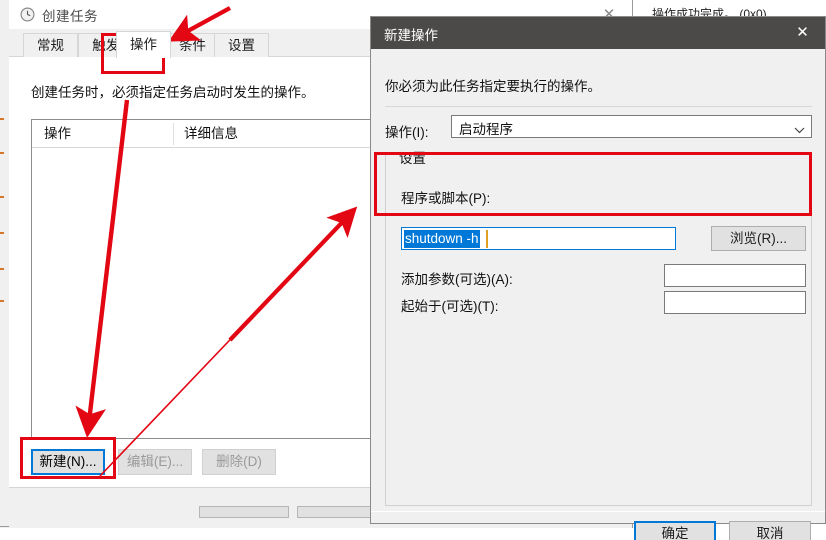 This screenshot has width=826, height=540. I want to click on action-combobox-value: 启动程序, so click(486, 129).